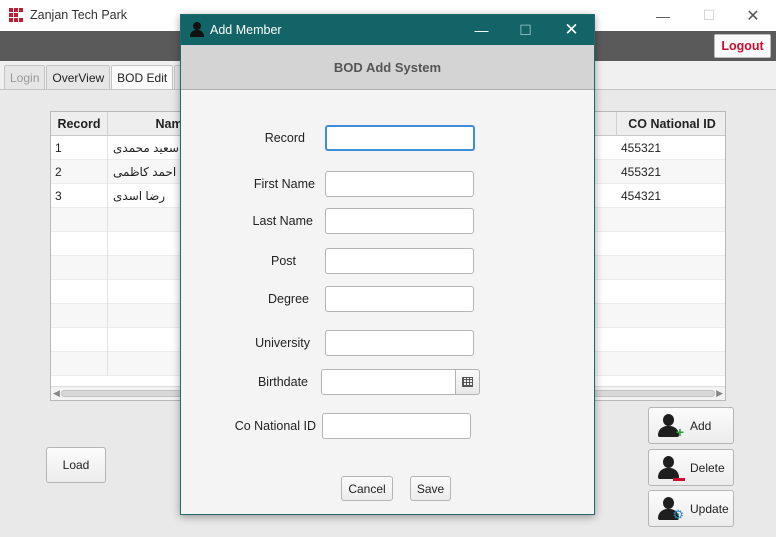  Describe the element at coordinates (389, 382) in the screenshot. I see `birthdate-input` at that location.